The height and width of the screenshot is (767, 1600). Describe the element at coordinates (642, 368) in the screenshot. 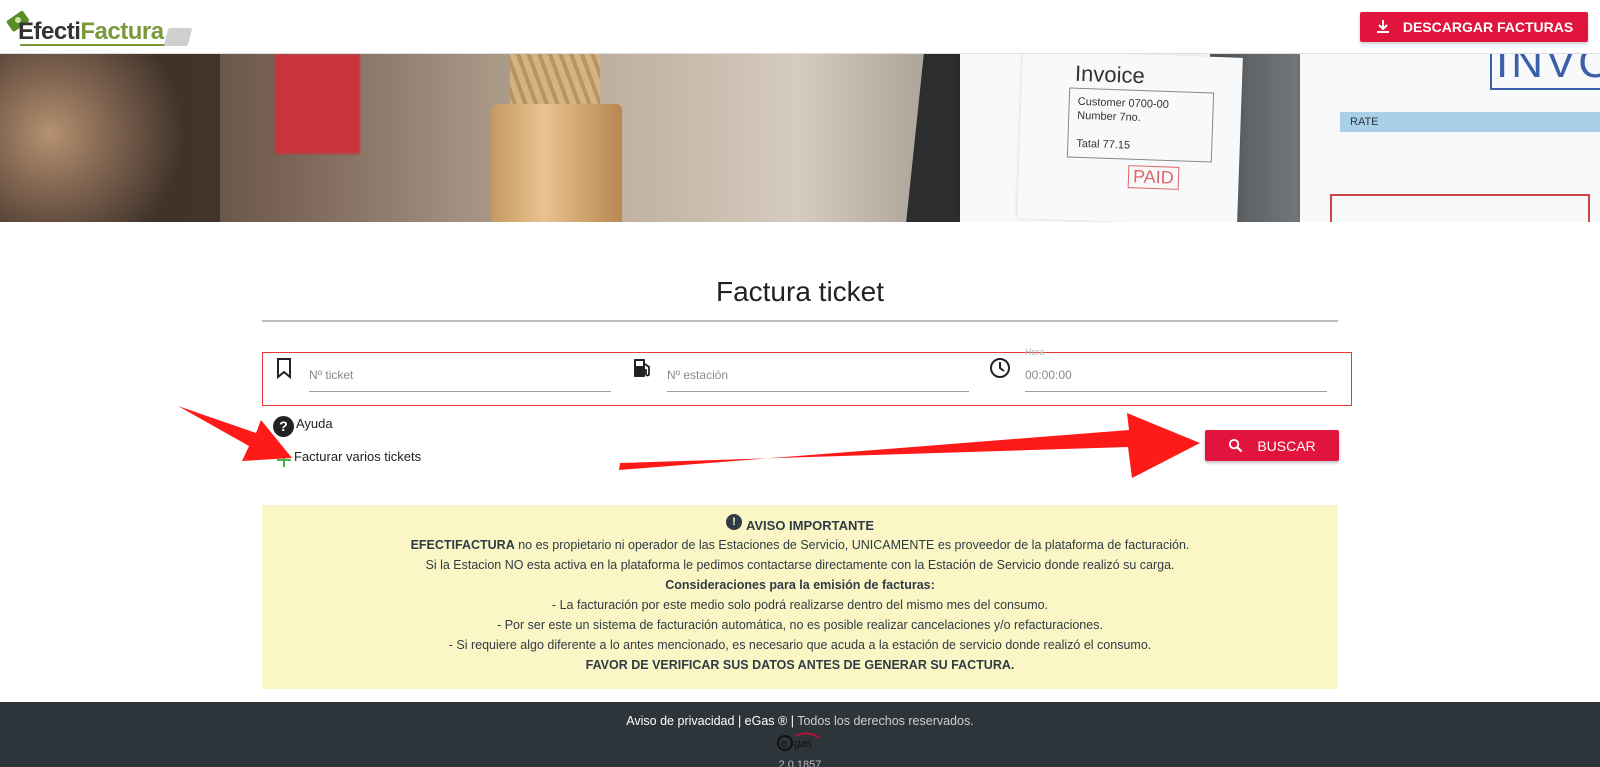

I see `gas-station-icon` at that location.